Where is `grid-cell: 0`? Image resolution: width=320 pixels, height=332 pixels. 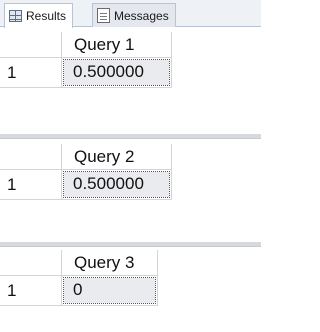 grid-cell: 0 is located at coordinates (110, 291).